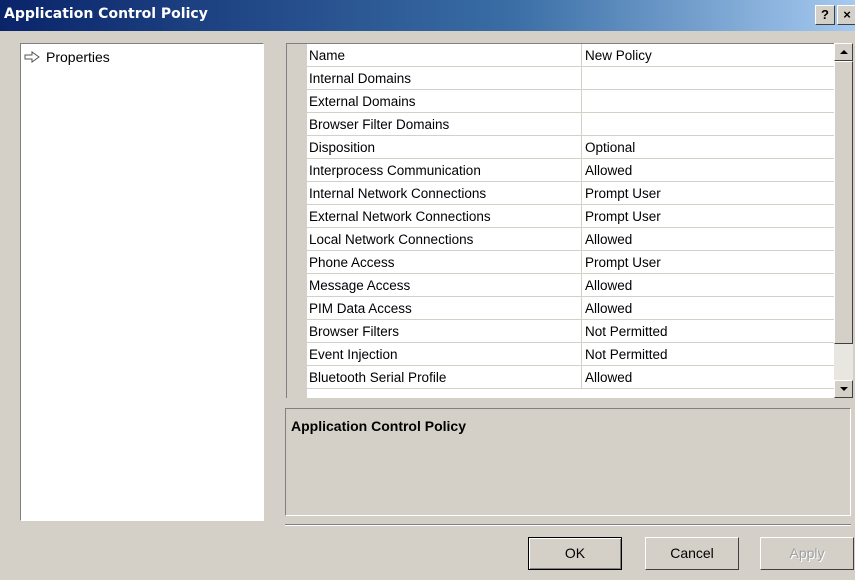 The width and height of the screenshot is (855, 580). I want to click on help-button: ?, so click(825, 15).